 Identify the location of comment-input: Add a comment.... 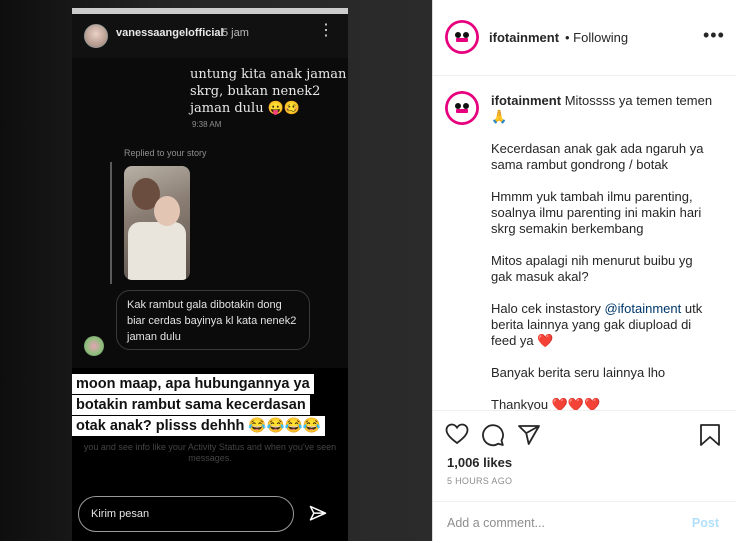
(496, 523).